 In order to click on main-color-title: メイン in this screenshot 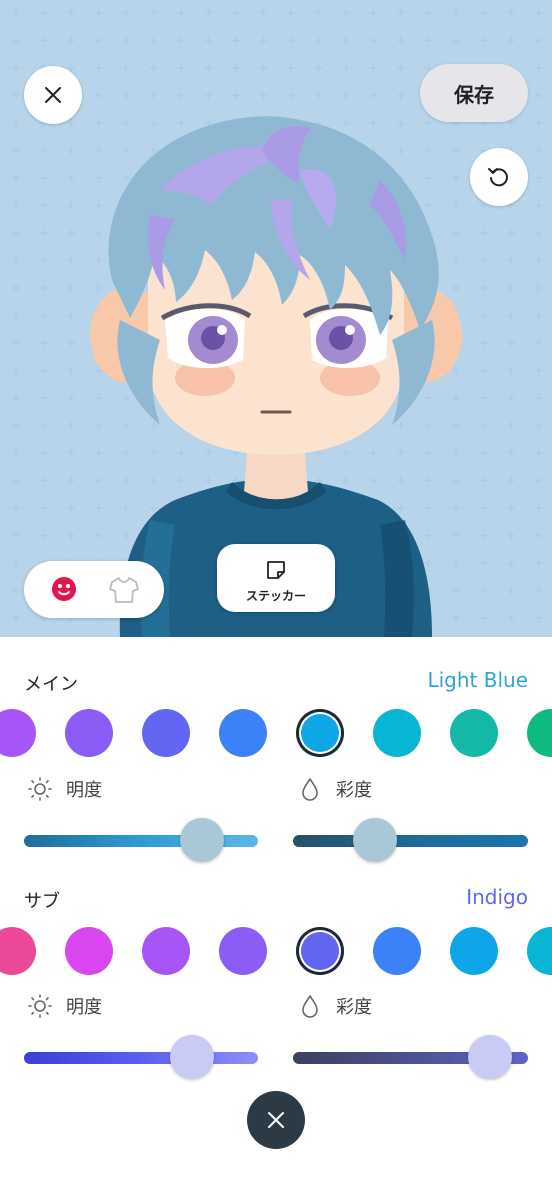, I will do `click(51, 684)`.